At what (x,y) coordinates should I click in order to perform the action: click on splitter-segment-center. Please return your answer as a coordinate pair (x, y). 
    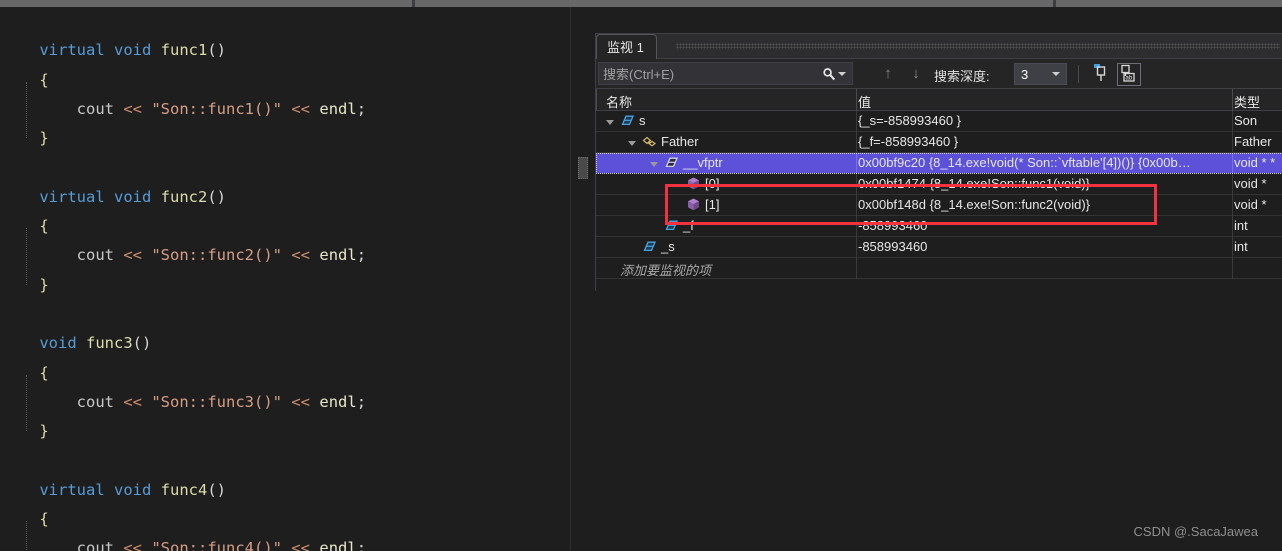
    Looking at the image, I should click on (734, 3).